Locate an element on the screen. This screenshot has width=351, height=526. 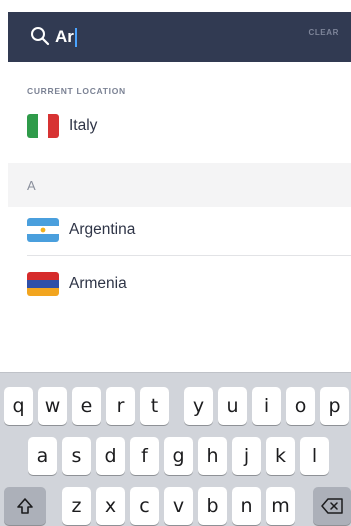
text-caret is located at coordinates (75, 37).